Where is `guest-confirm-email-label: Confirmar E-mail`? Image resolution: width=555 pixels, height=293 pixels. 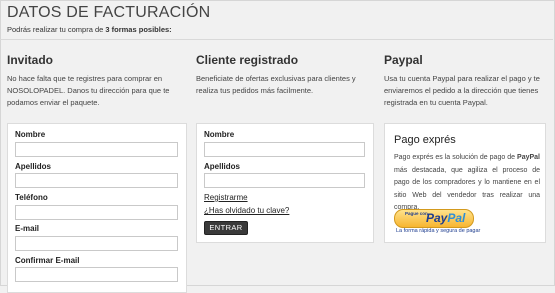 guest-confirm-email-label: Confirmar E-mail is located at coordinates (47, 260).